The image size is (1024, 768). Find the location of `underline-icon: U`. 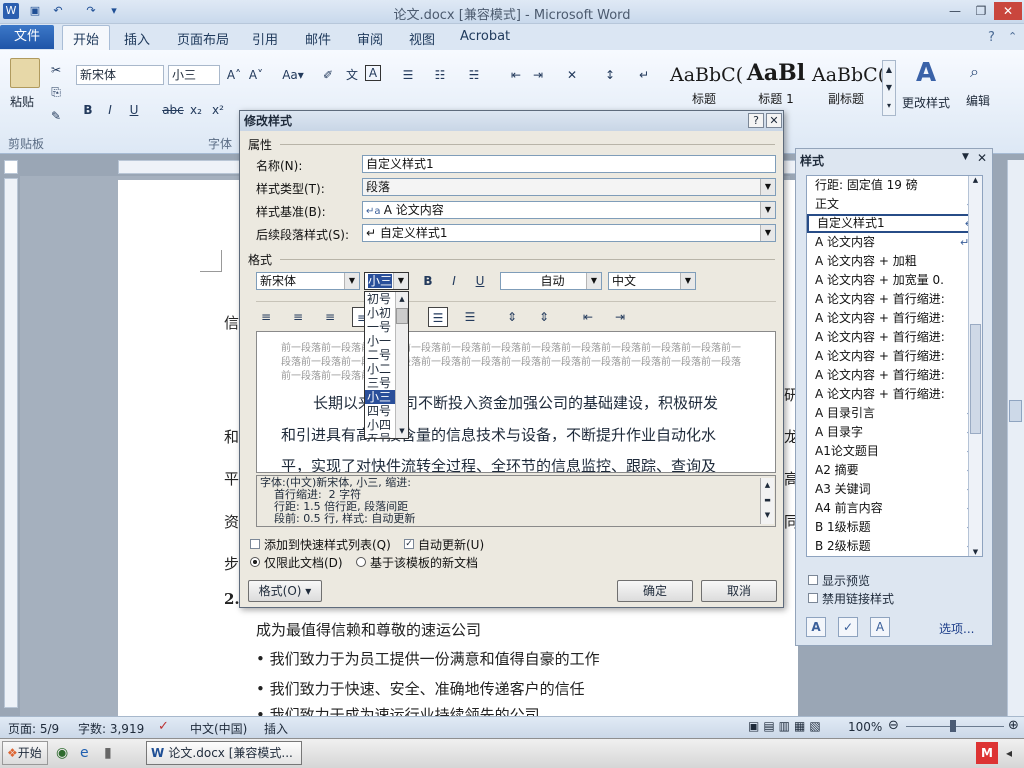

underline-icon: U is located at coordinates (480, 281).